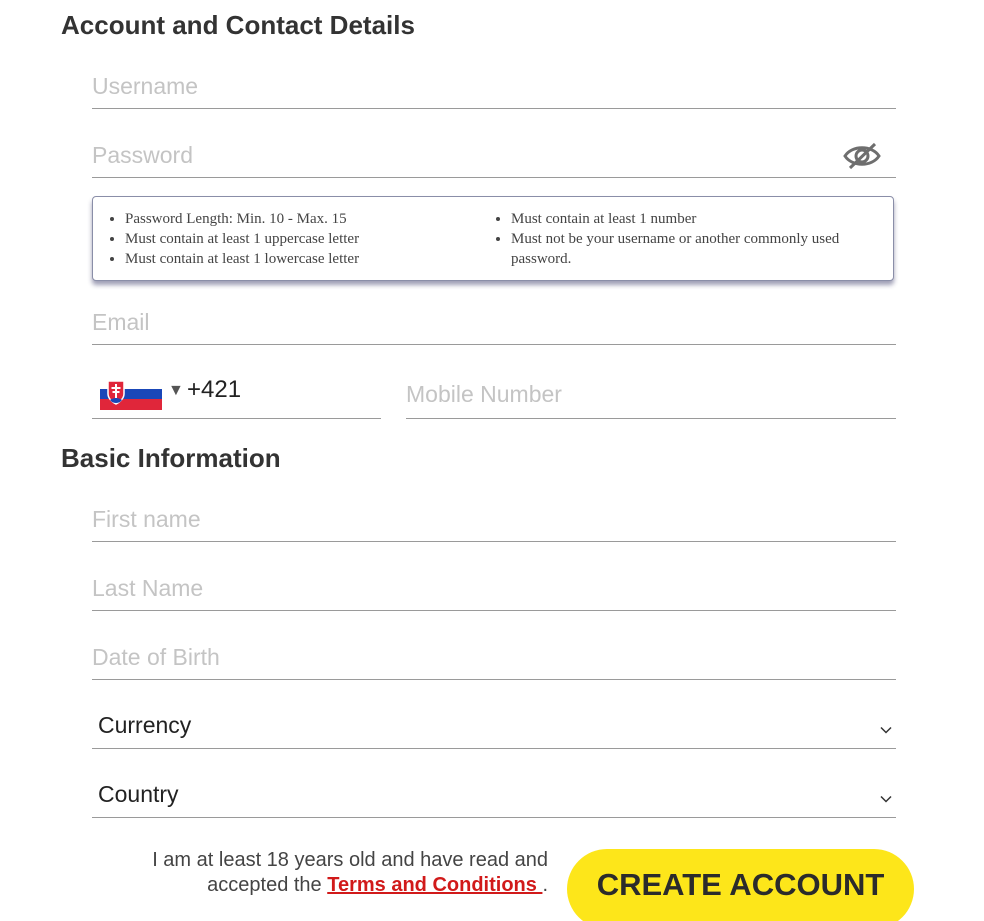 This screenshot has width=984, height=921. I want to click on last-name-field-wrap, so click(494, 587).